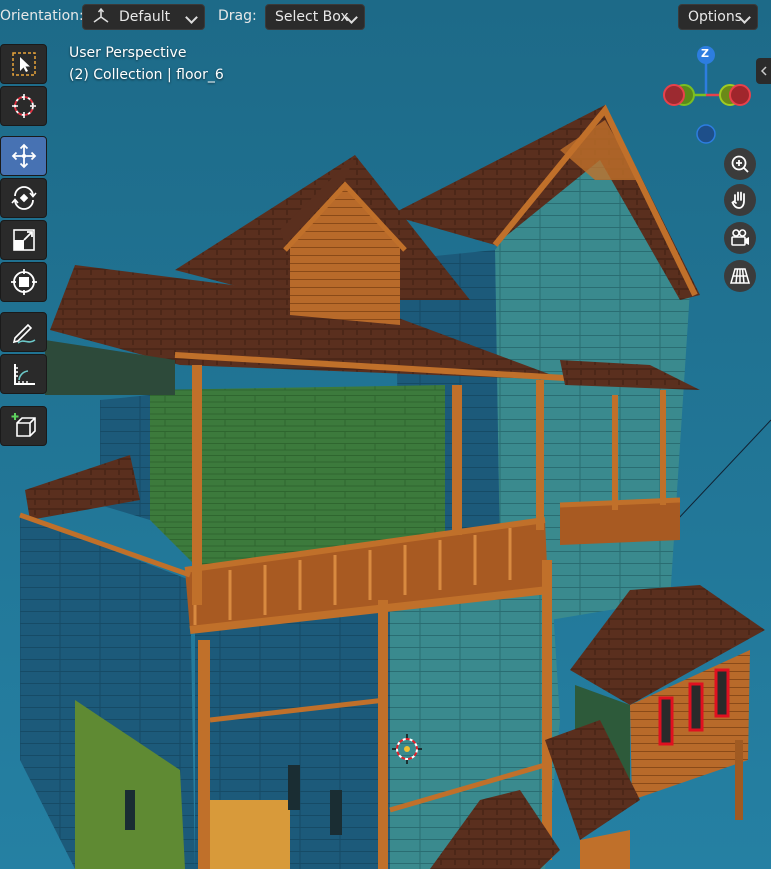  I want to click on drag-dropdown: Select Box, so click(315, 17).